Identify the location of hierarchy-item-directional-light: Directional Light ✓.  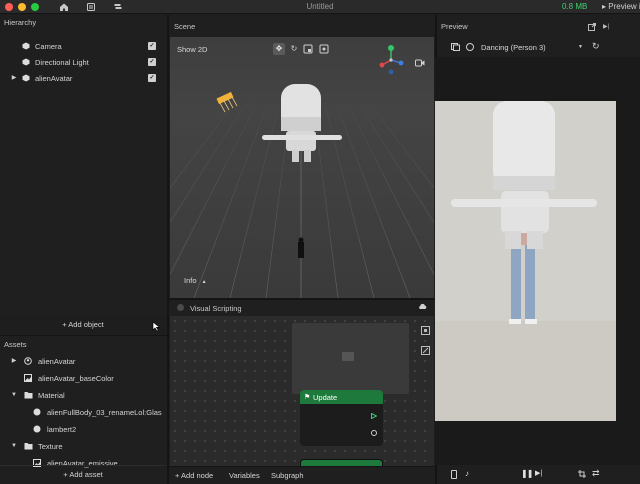
(83, 62).